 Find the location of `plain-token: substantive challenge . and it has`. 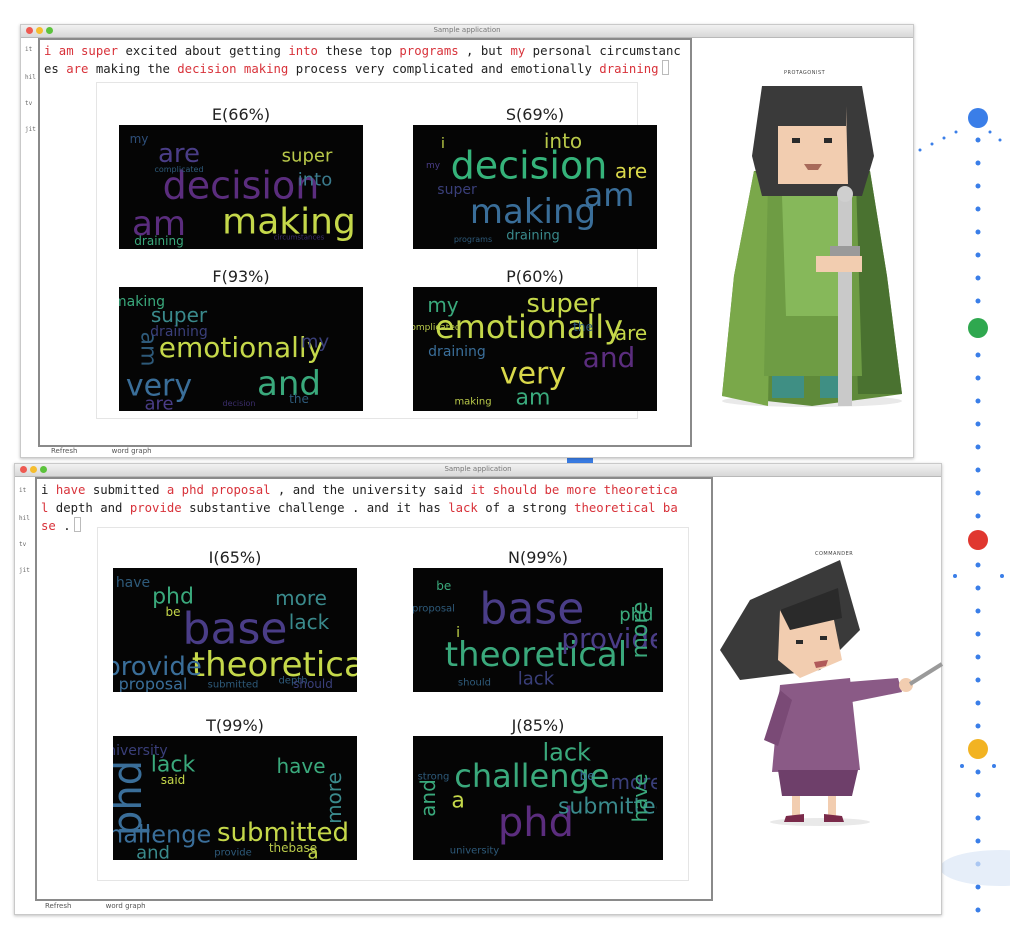

plain-token: substantive challenge . and it has is located at coordinates (315, 508).